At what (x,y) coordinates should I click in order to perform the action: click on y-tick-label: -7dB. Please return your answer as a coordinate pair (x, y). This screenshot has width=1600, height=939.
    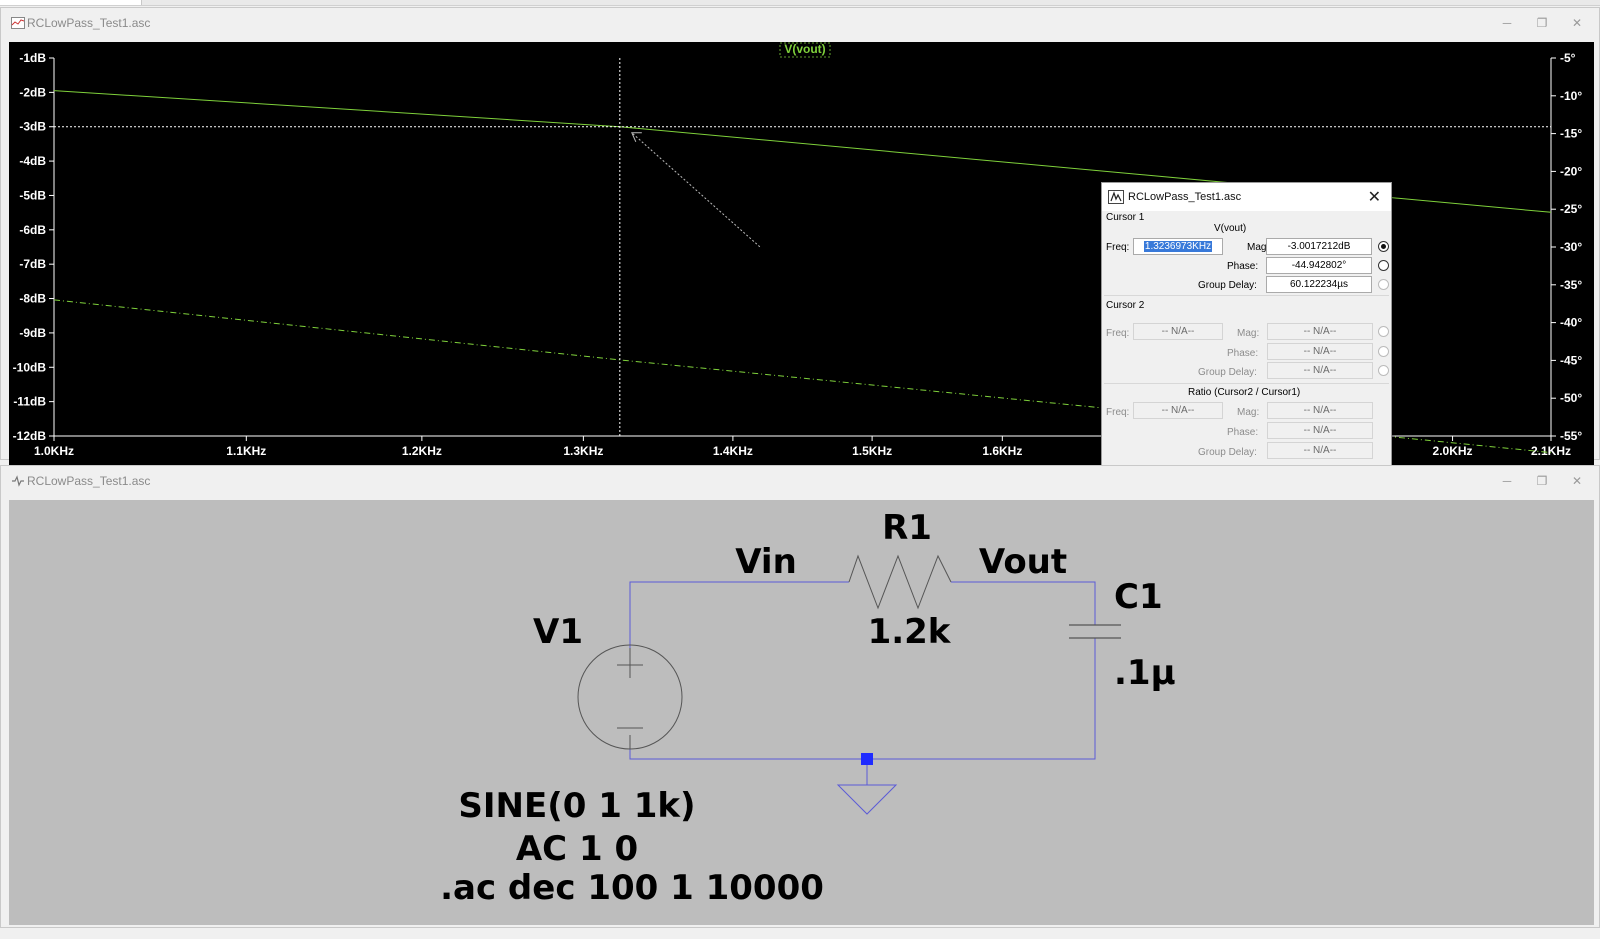
    Looking at the image, I should click on (32, 264).